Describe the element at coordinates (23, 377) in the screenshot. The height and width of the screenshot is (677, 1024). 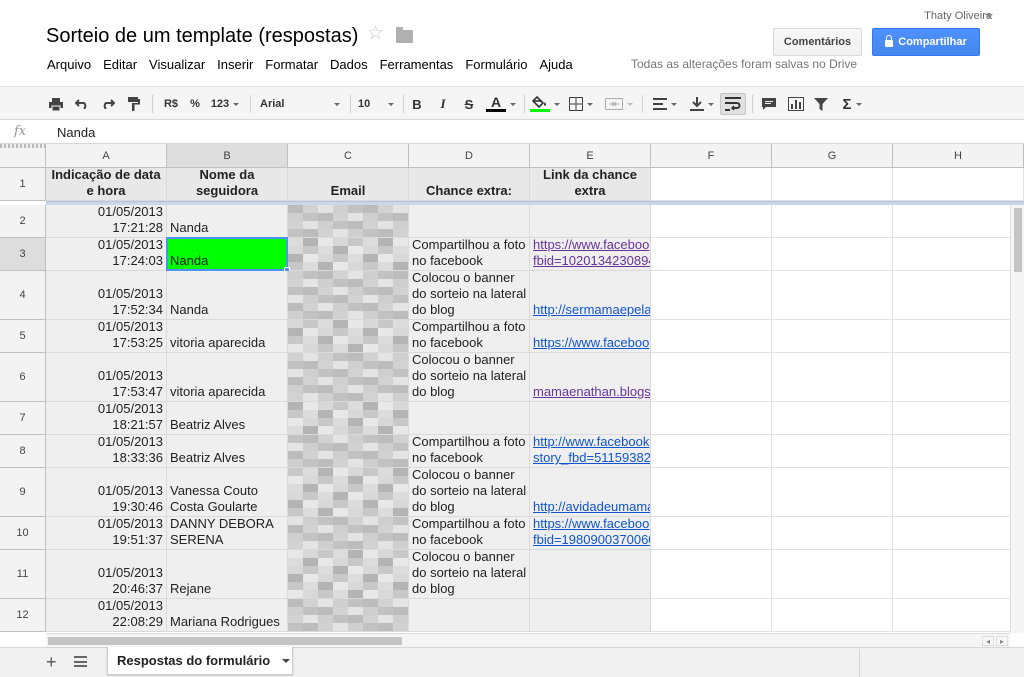
I see `row-header: 6` at that location.